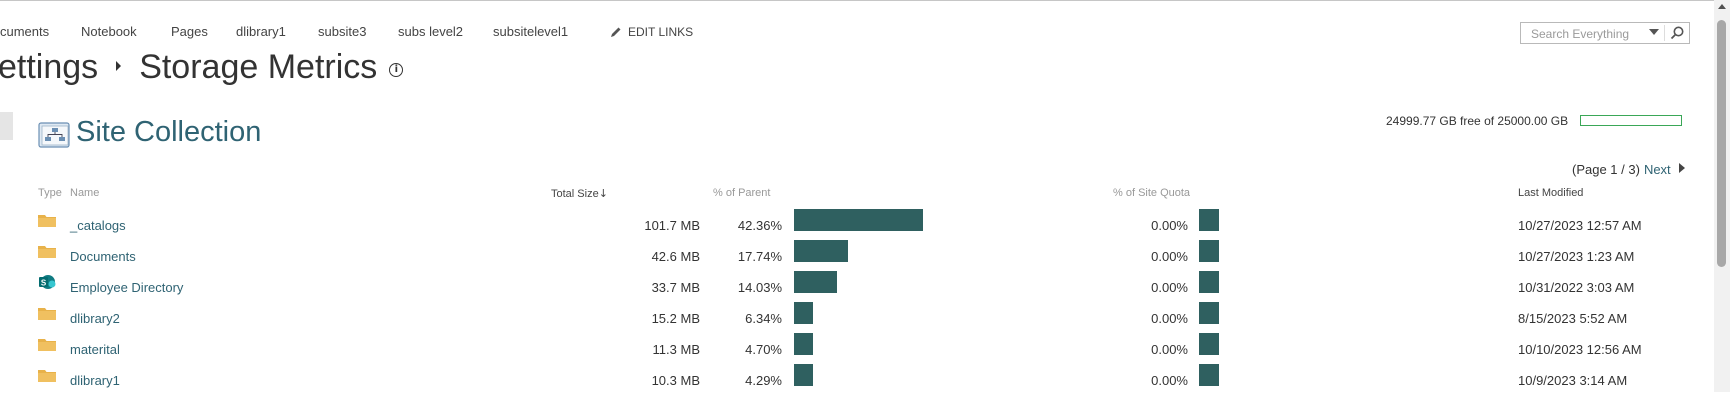 The width and height of the screenshot is (1730, 404). I want to click on item-pct-parent: 42.36%, so click(759, 225).